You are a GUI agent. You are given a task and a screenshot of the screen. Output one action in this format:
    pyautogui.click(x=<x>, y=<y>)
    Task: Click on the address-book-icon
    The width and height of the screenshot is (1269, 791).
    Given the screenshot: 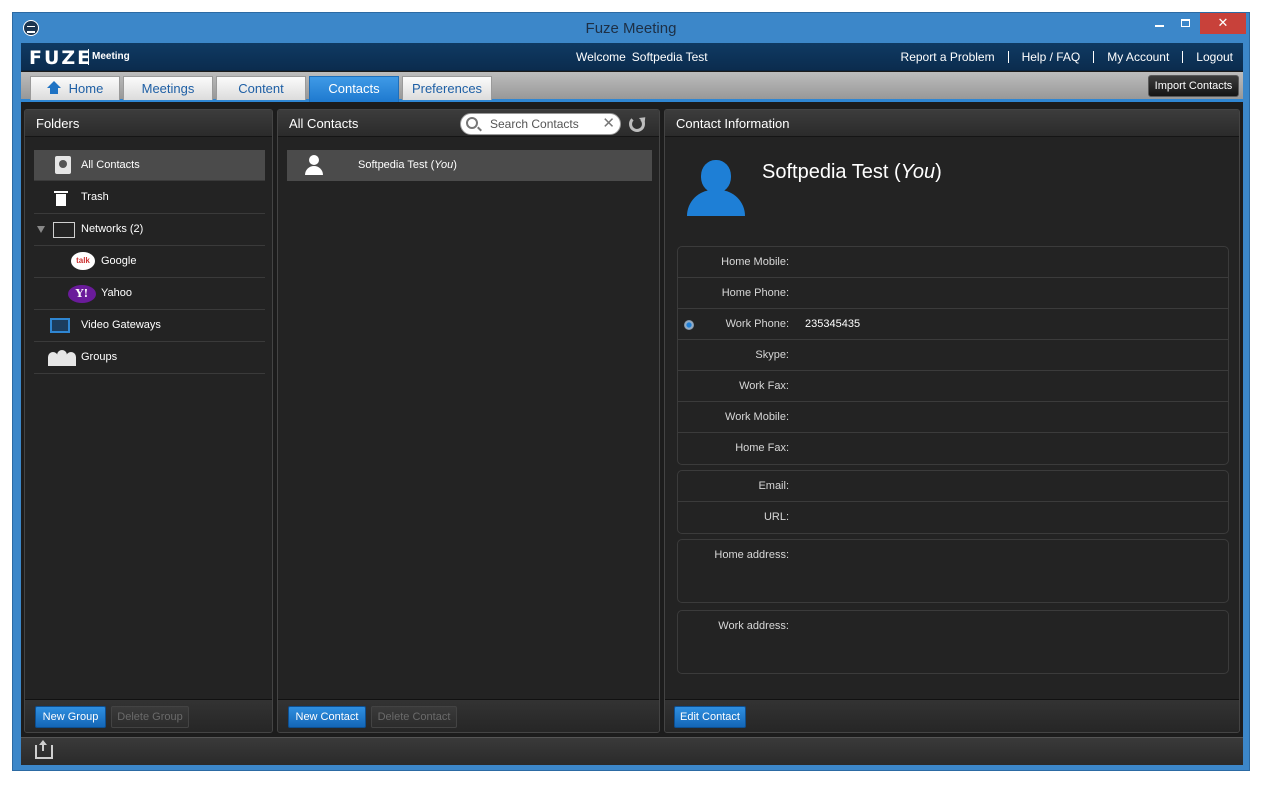 What is the action you would take?
    pyautogui.click(x=63, y=165)
    